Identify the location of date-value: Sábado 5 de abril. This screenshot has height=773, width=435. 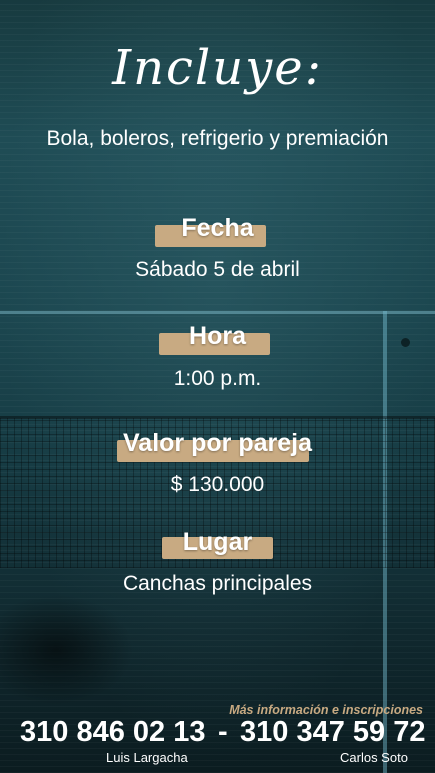
(217, 269).